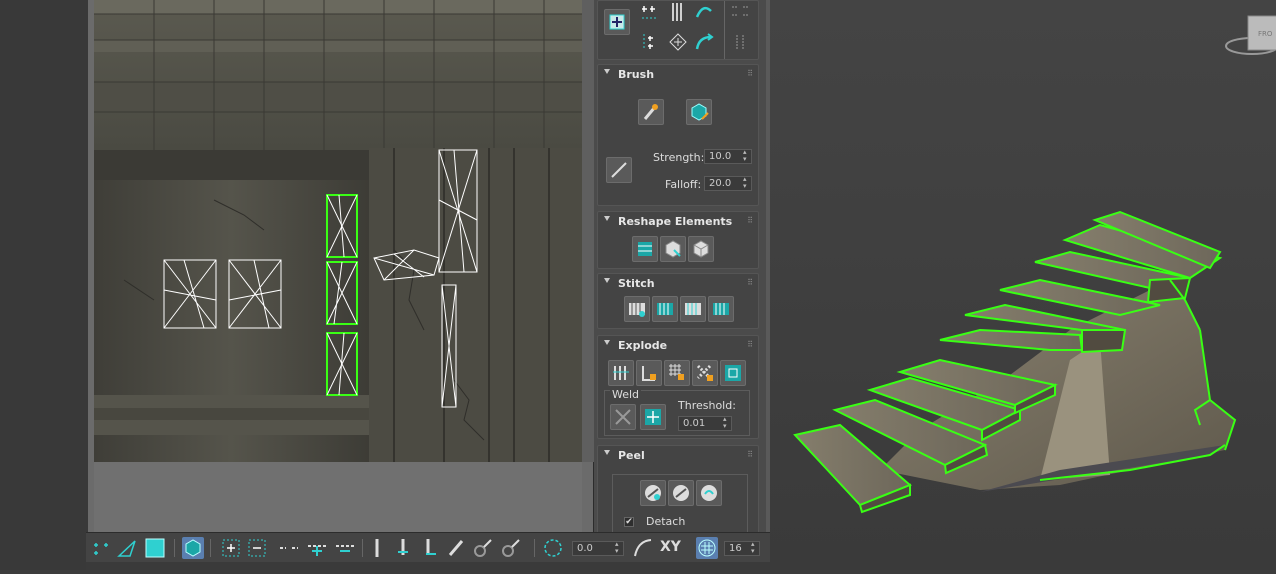 This screenshot has width=1276, height=574. What do you see at coordinates (733, 373) in the screenshot?
I see `flatten-by-smoothing-button` at bounding box center [733, 373].